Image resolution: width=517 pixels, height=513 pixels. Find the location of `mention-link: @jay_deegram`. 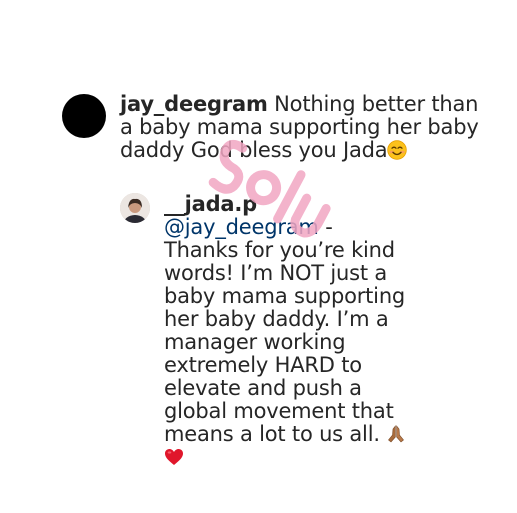

mention-link: @jay_deegram is located at coordinates (241, 227).